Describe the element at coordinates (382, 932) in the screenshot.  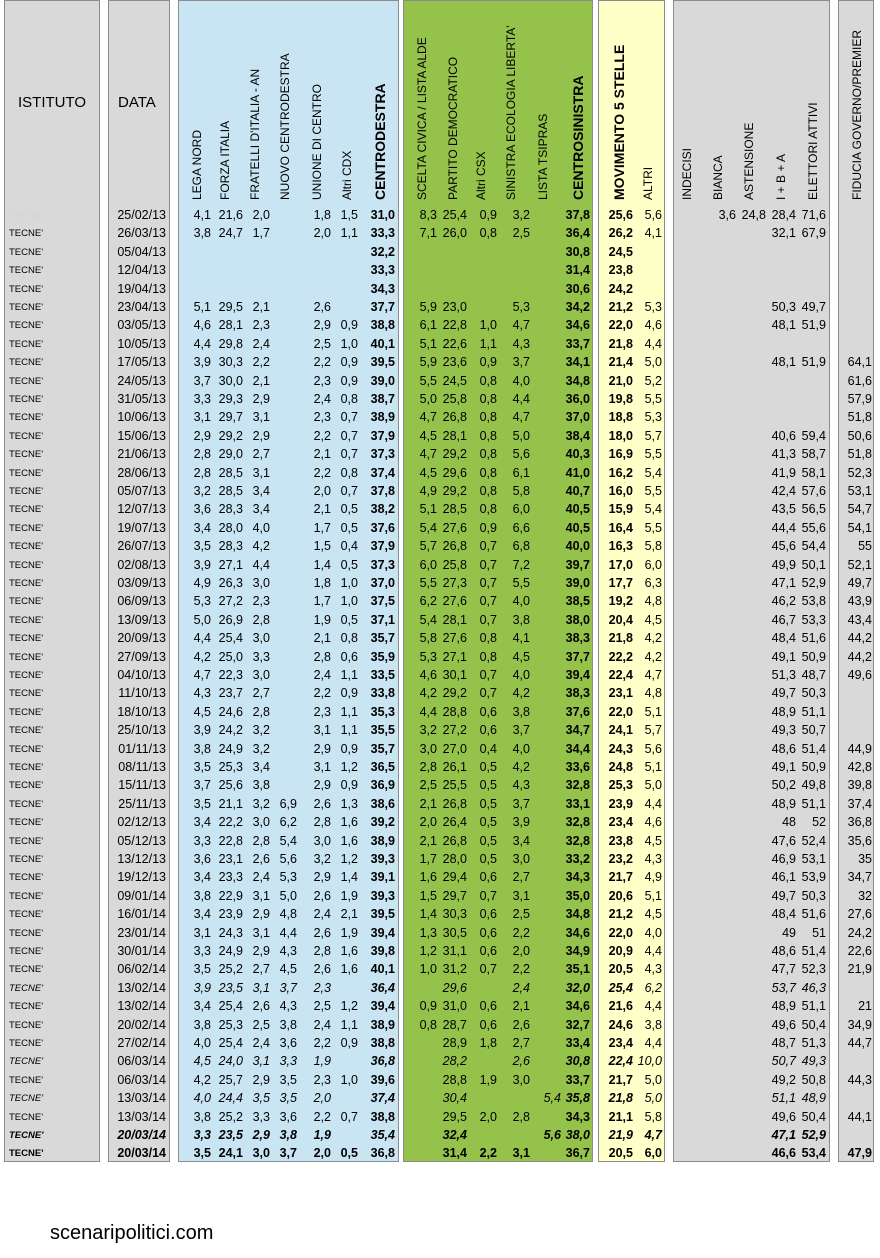
I see `value-cell-col8: 39,4` at that location.